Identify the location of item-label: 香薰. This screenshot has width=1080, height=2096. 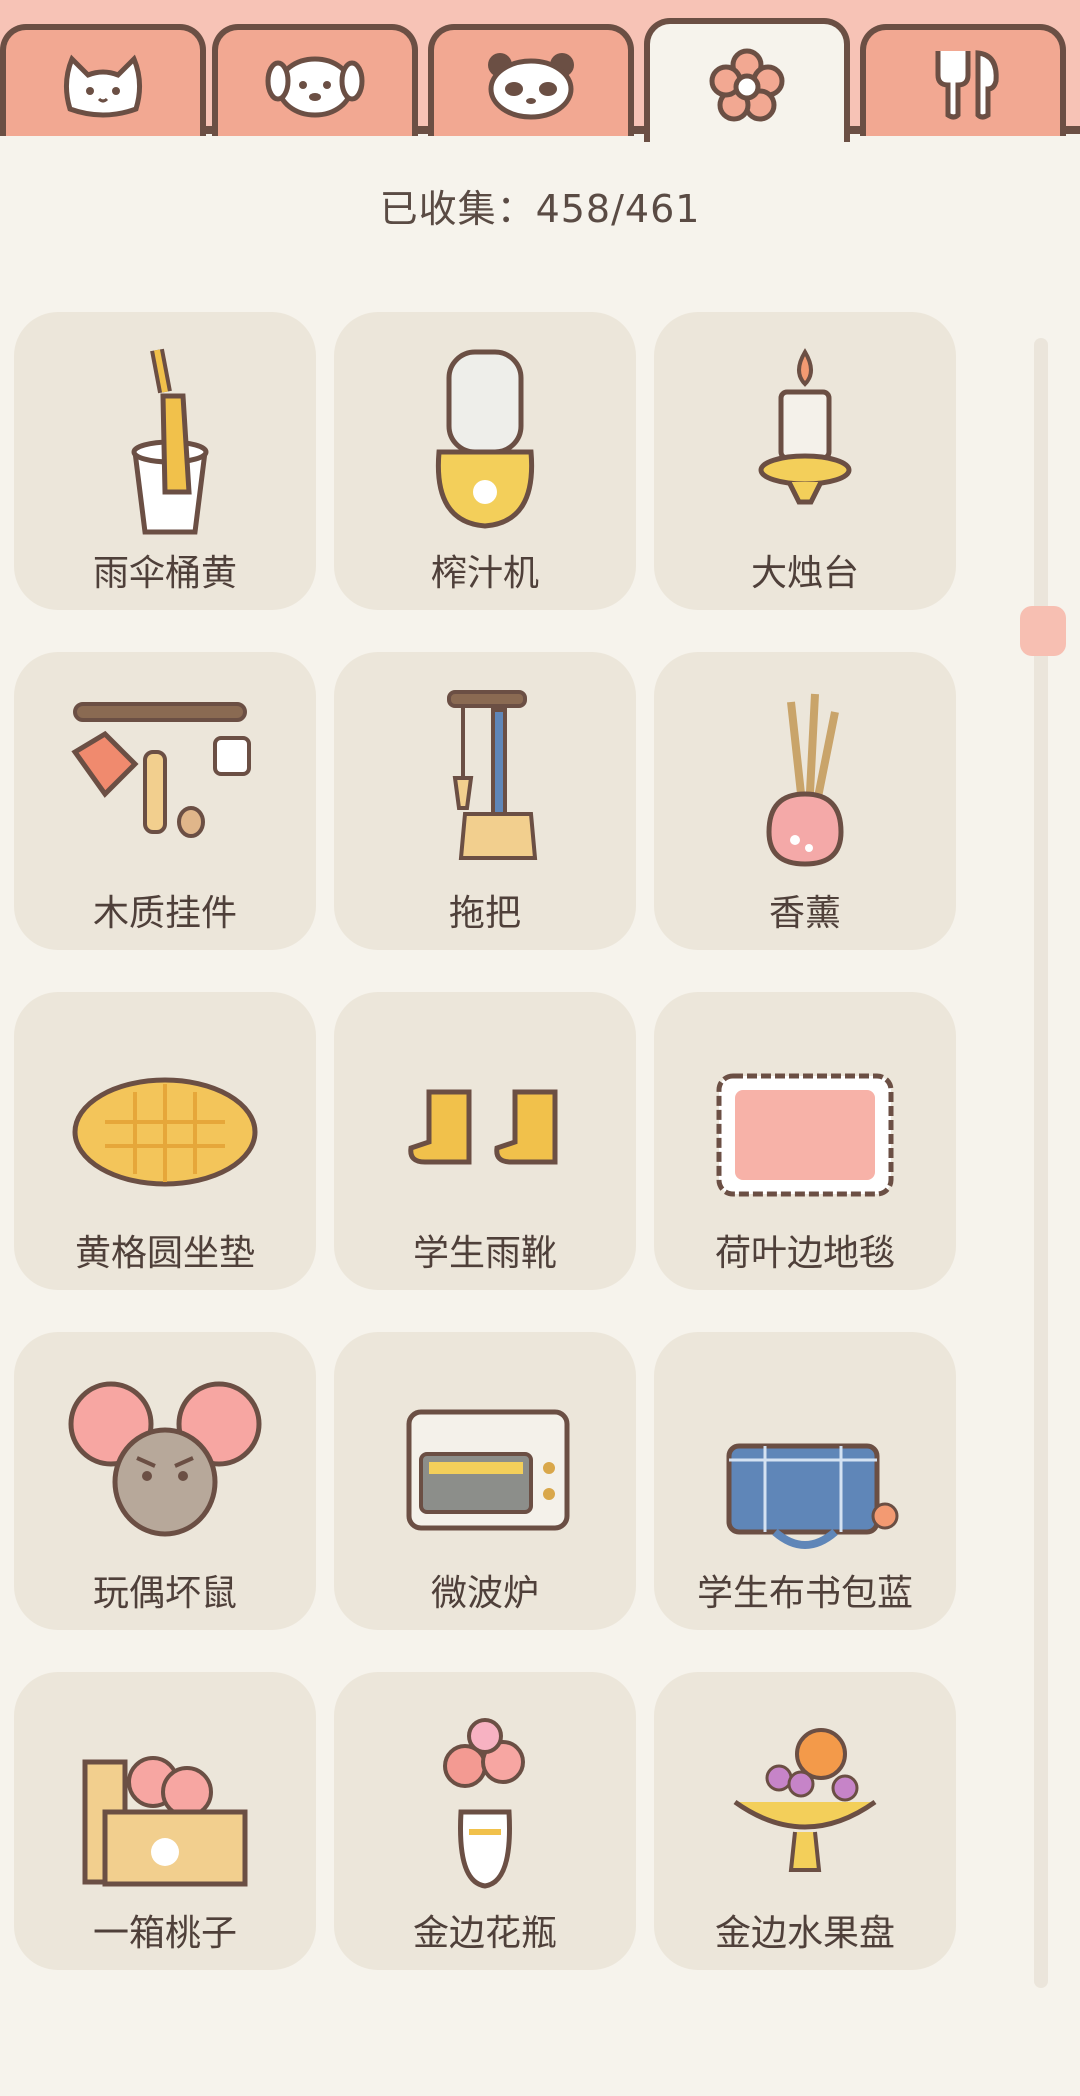
(804, 913).